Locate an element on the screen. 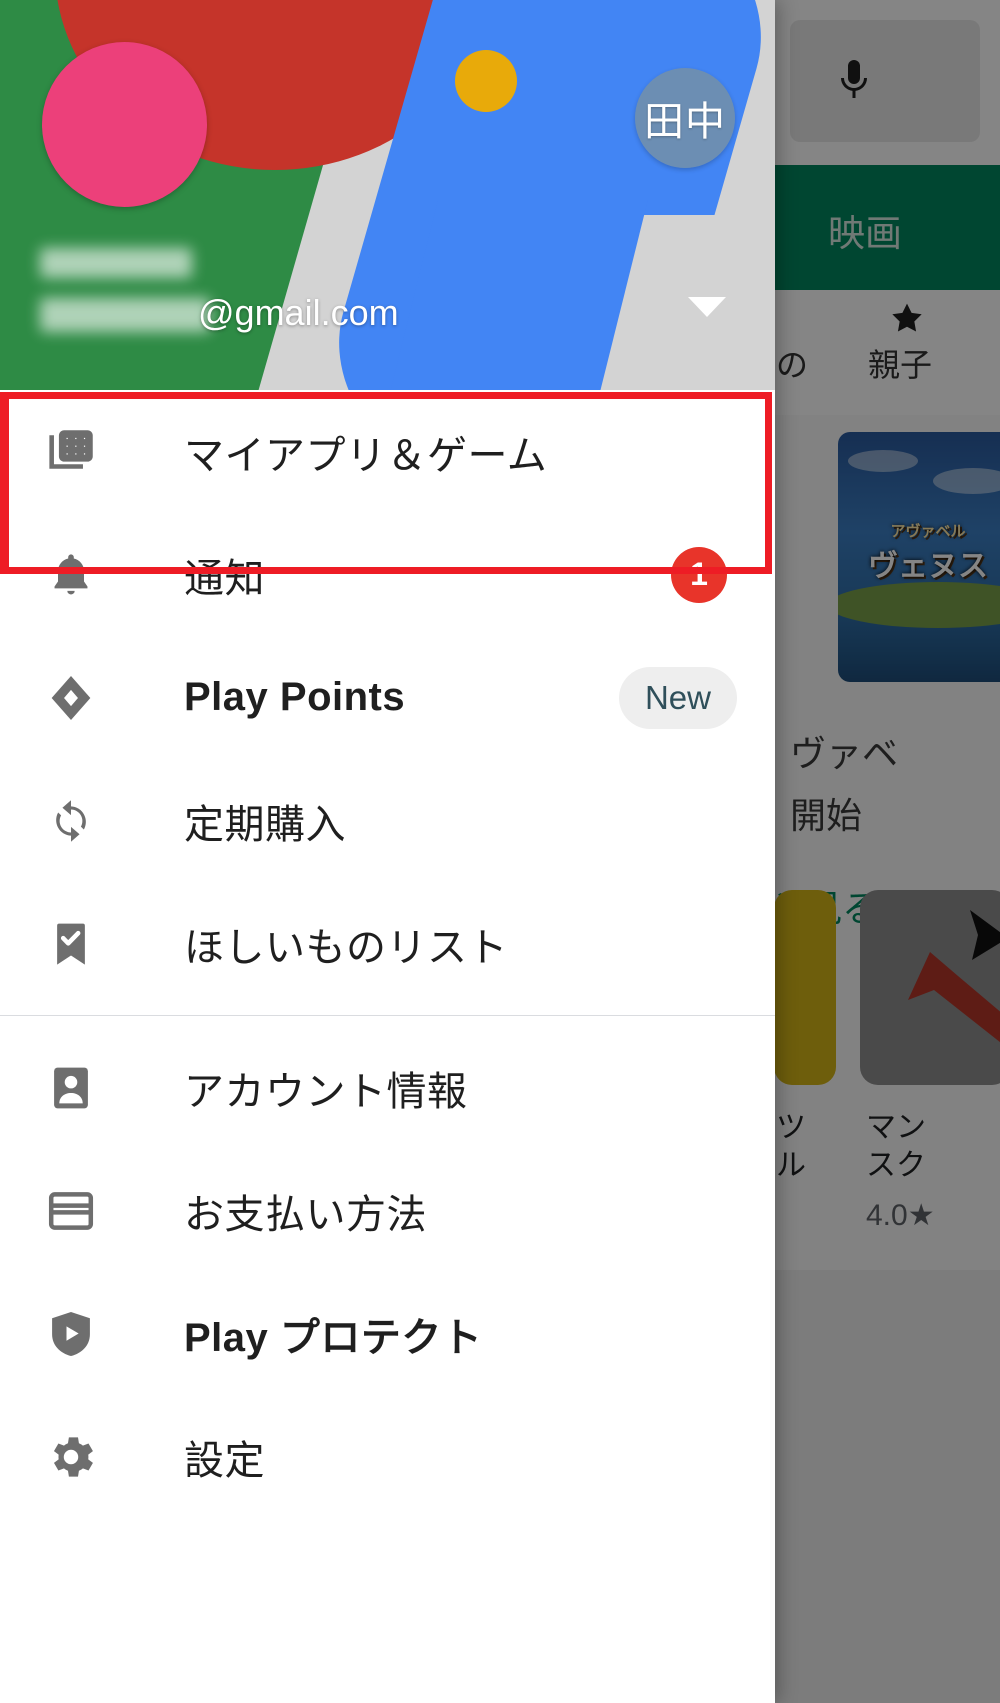 The image size is (1000, 1703). nav-item-notifications: 通知 1 is located at coordinates (387, 574).